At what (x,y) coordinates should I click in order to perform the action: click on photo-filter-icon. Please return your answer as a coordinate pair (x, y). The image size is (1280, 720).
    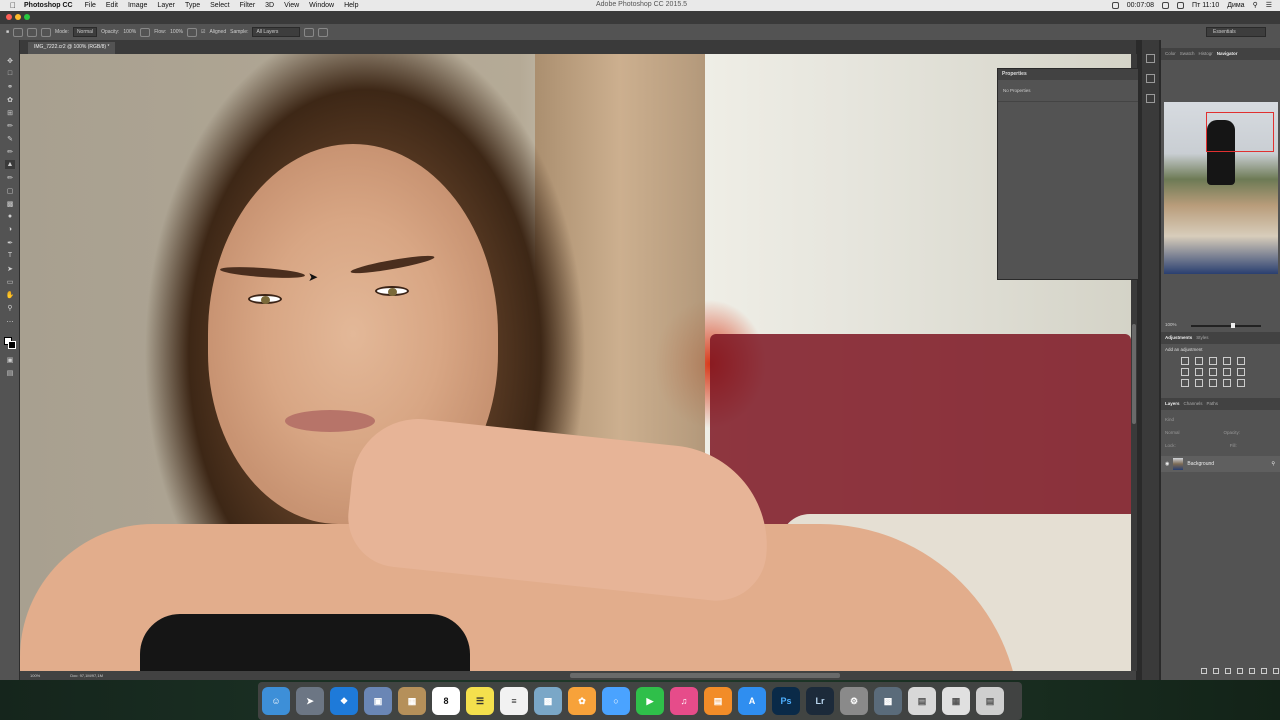
    Looking at the image, I should click on (1227, 372).